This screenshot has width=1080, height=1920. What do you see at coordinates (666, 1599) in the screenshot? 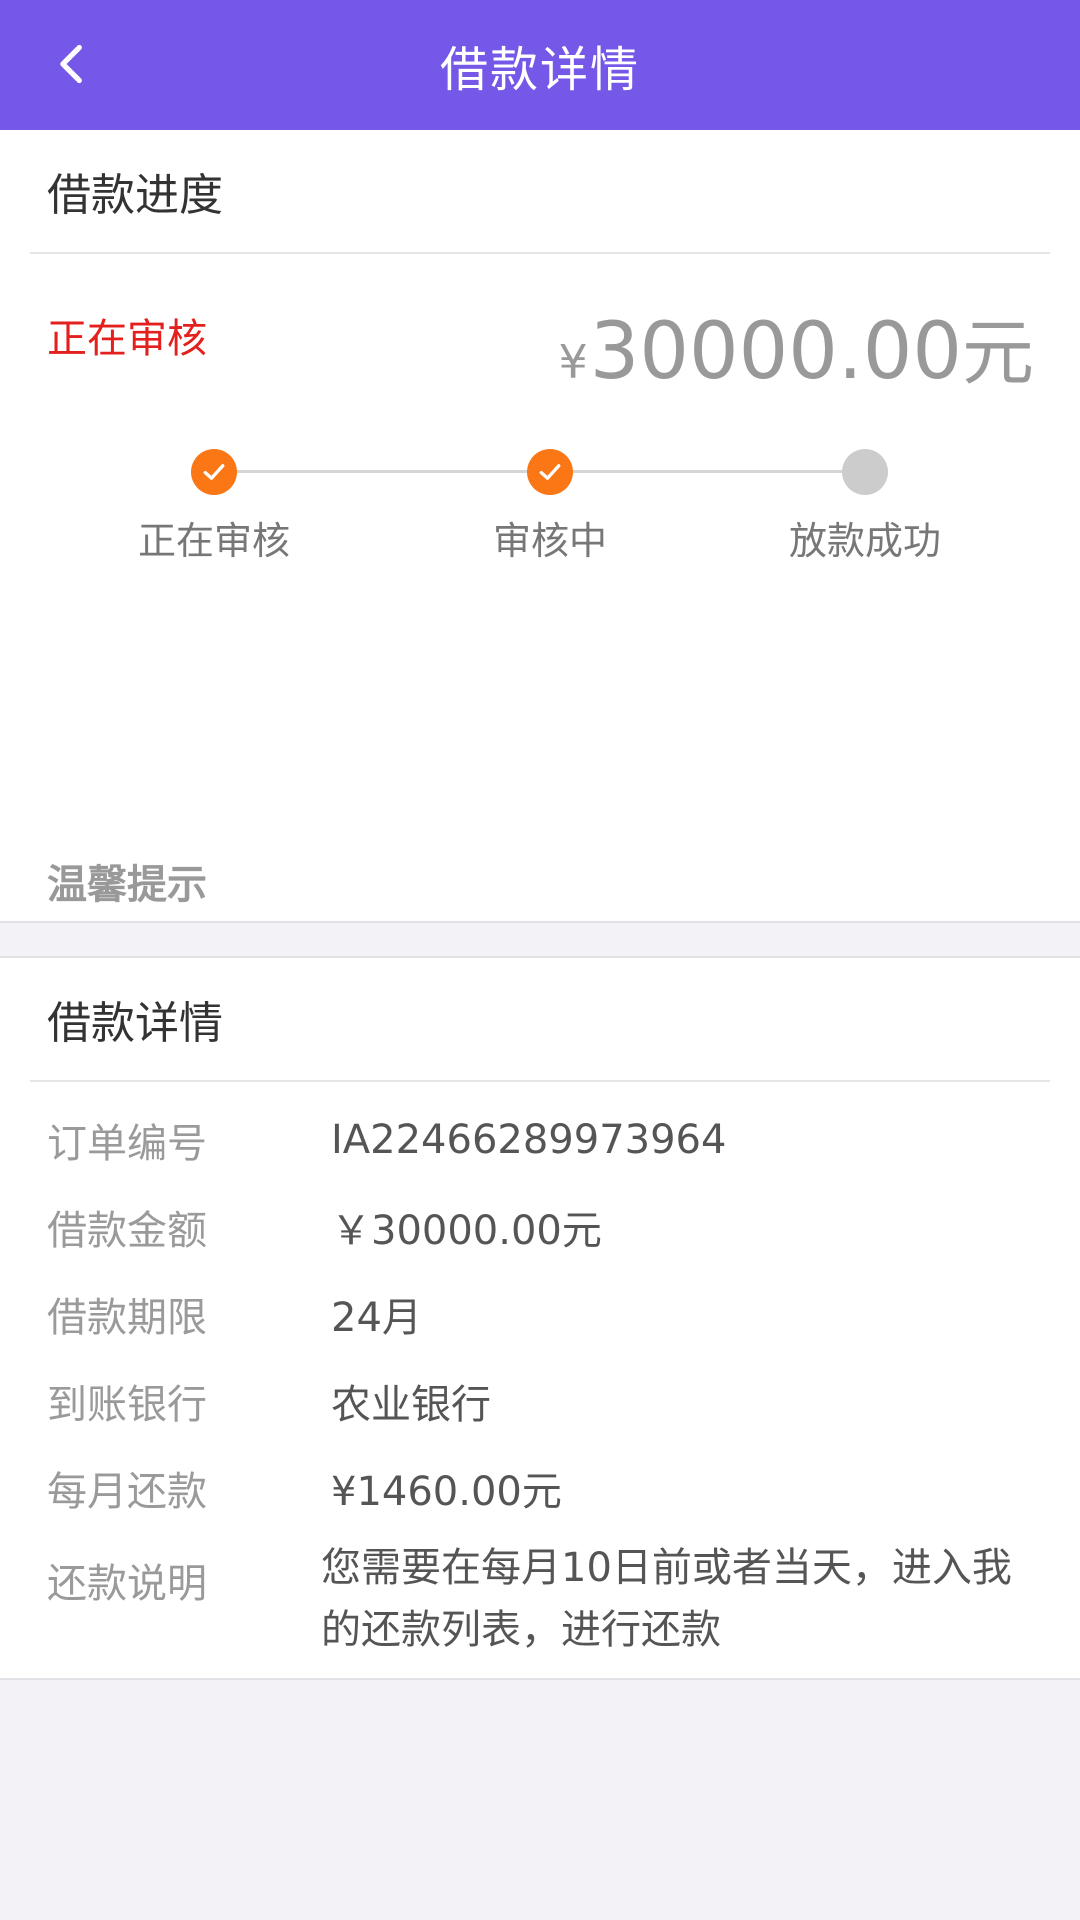
I see `detail-value: 您需要在每月10日前或者当天，进入我的还款列表，进行还款` at bounding box center [666, 1599].